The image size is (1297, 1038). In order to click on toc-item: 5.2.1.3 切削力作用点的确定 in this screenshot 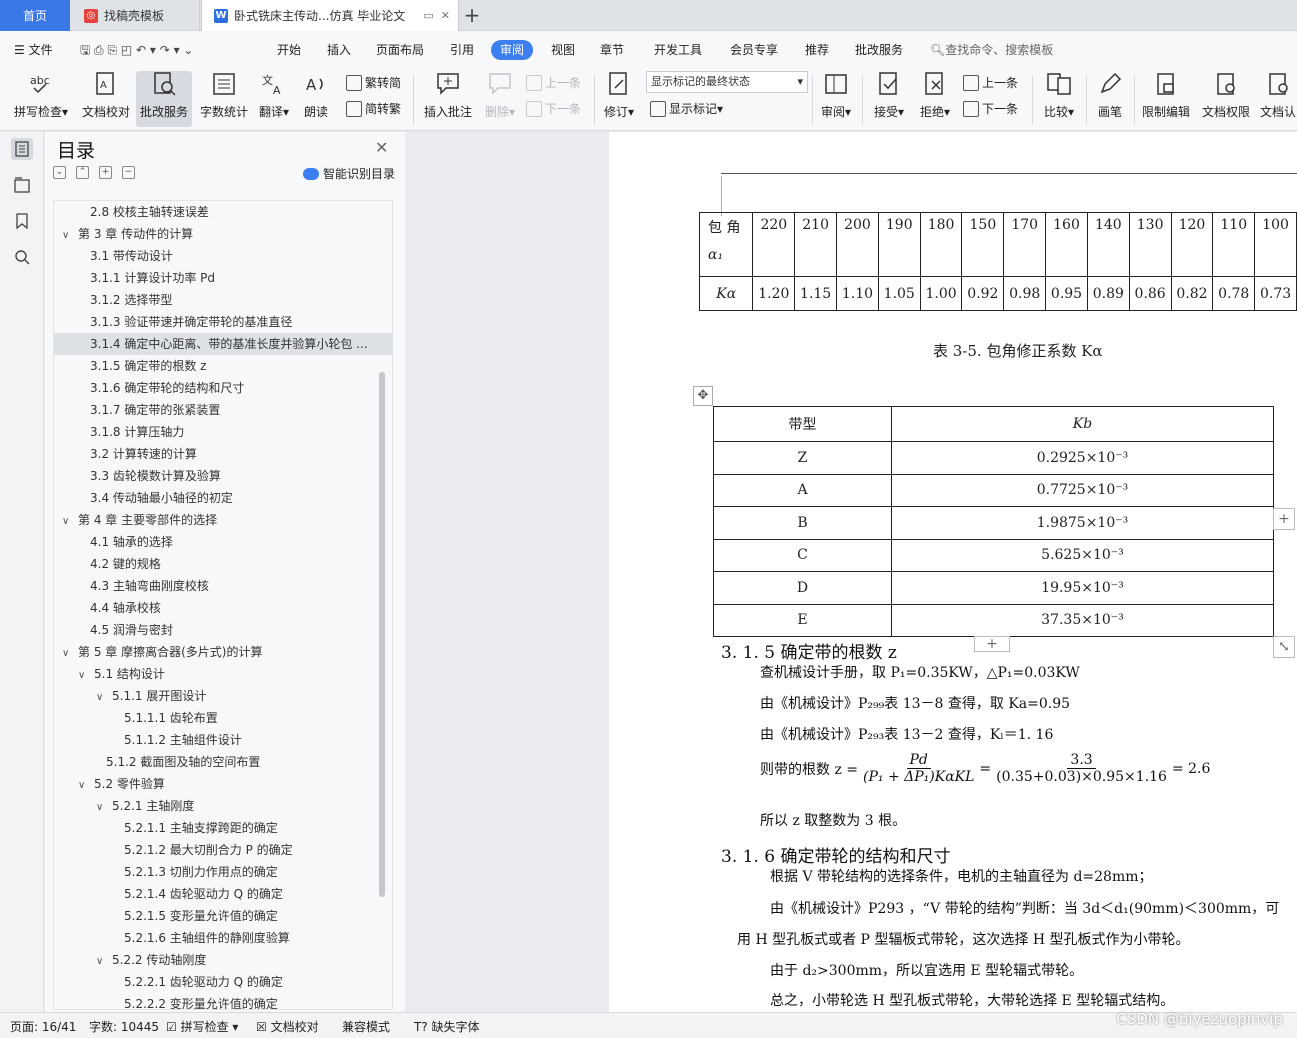, I will do `click(223, 872)`.